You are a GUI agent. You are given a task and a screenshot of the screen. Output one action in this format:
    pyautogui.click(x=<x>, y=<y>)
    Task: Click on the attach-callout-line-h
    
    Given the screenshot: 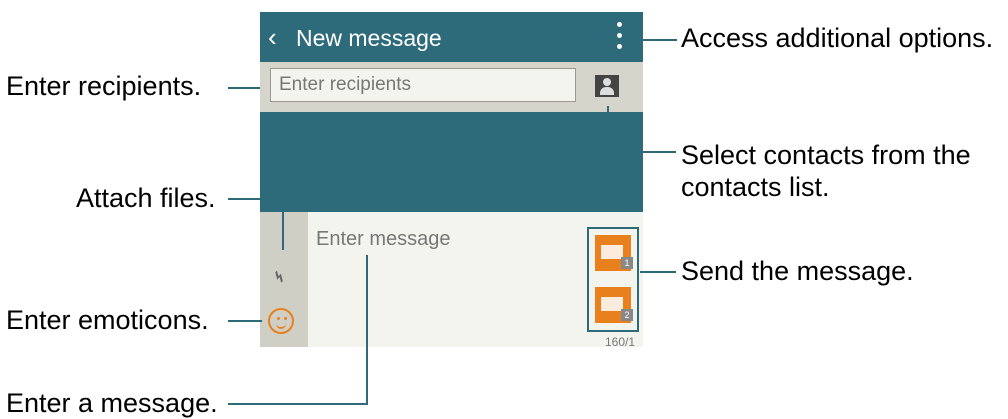 What is the action you would take?
    pyautogui.click(x=256, y=199)
    